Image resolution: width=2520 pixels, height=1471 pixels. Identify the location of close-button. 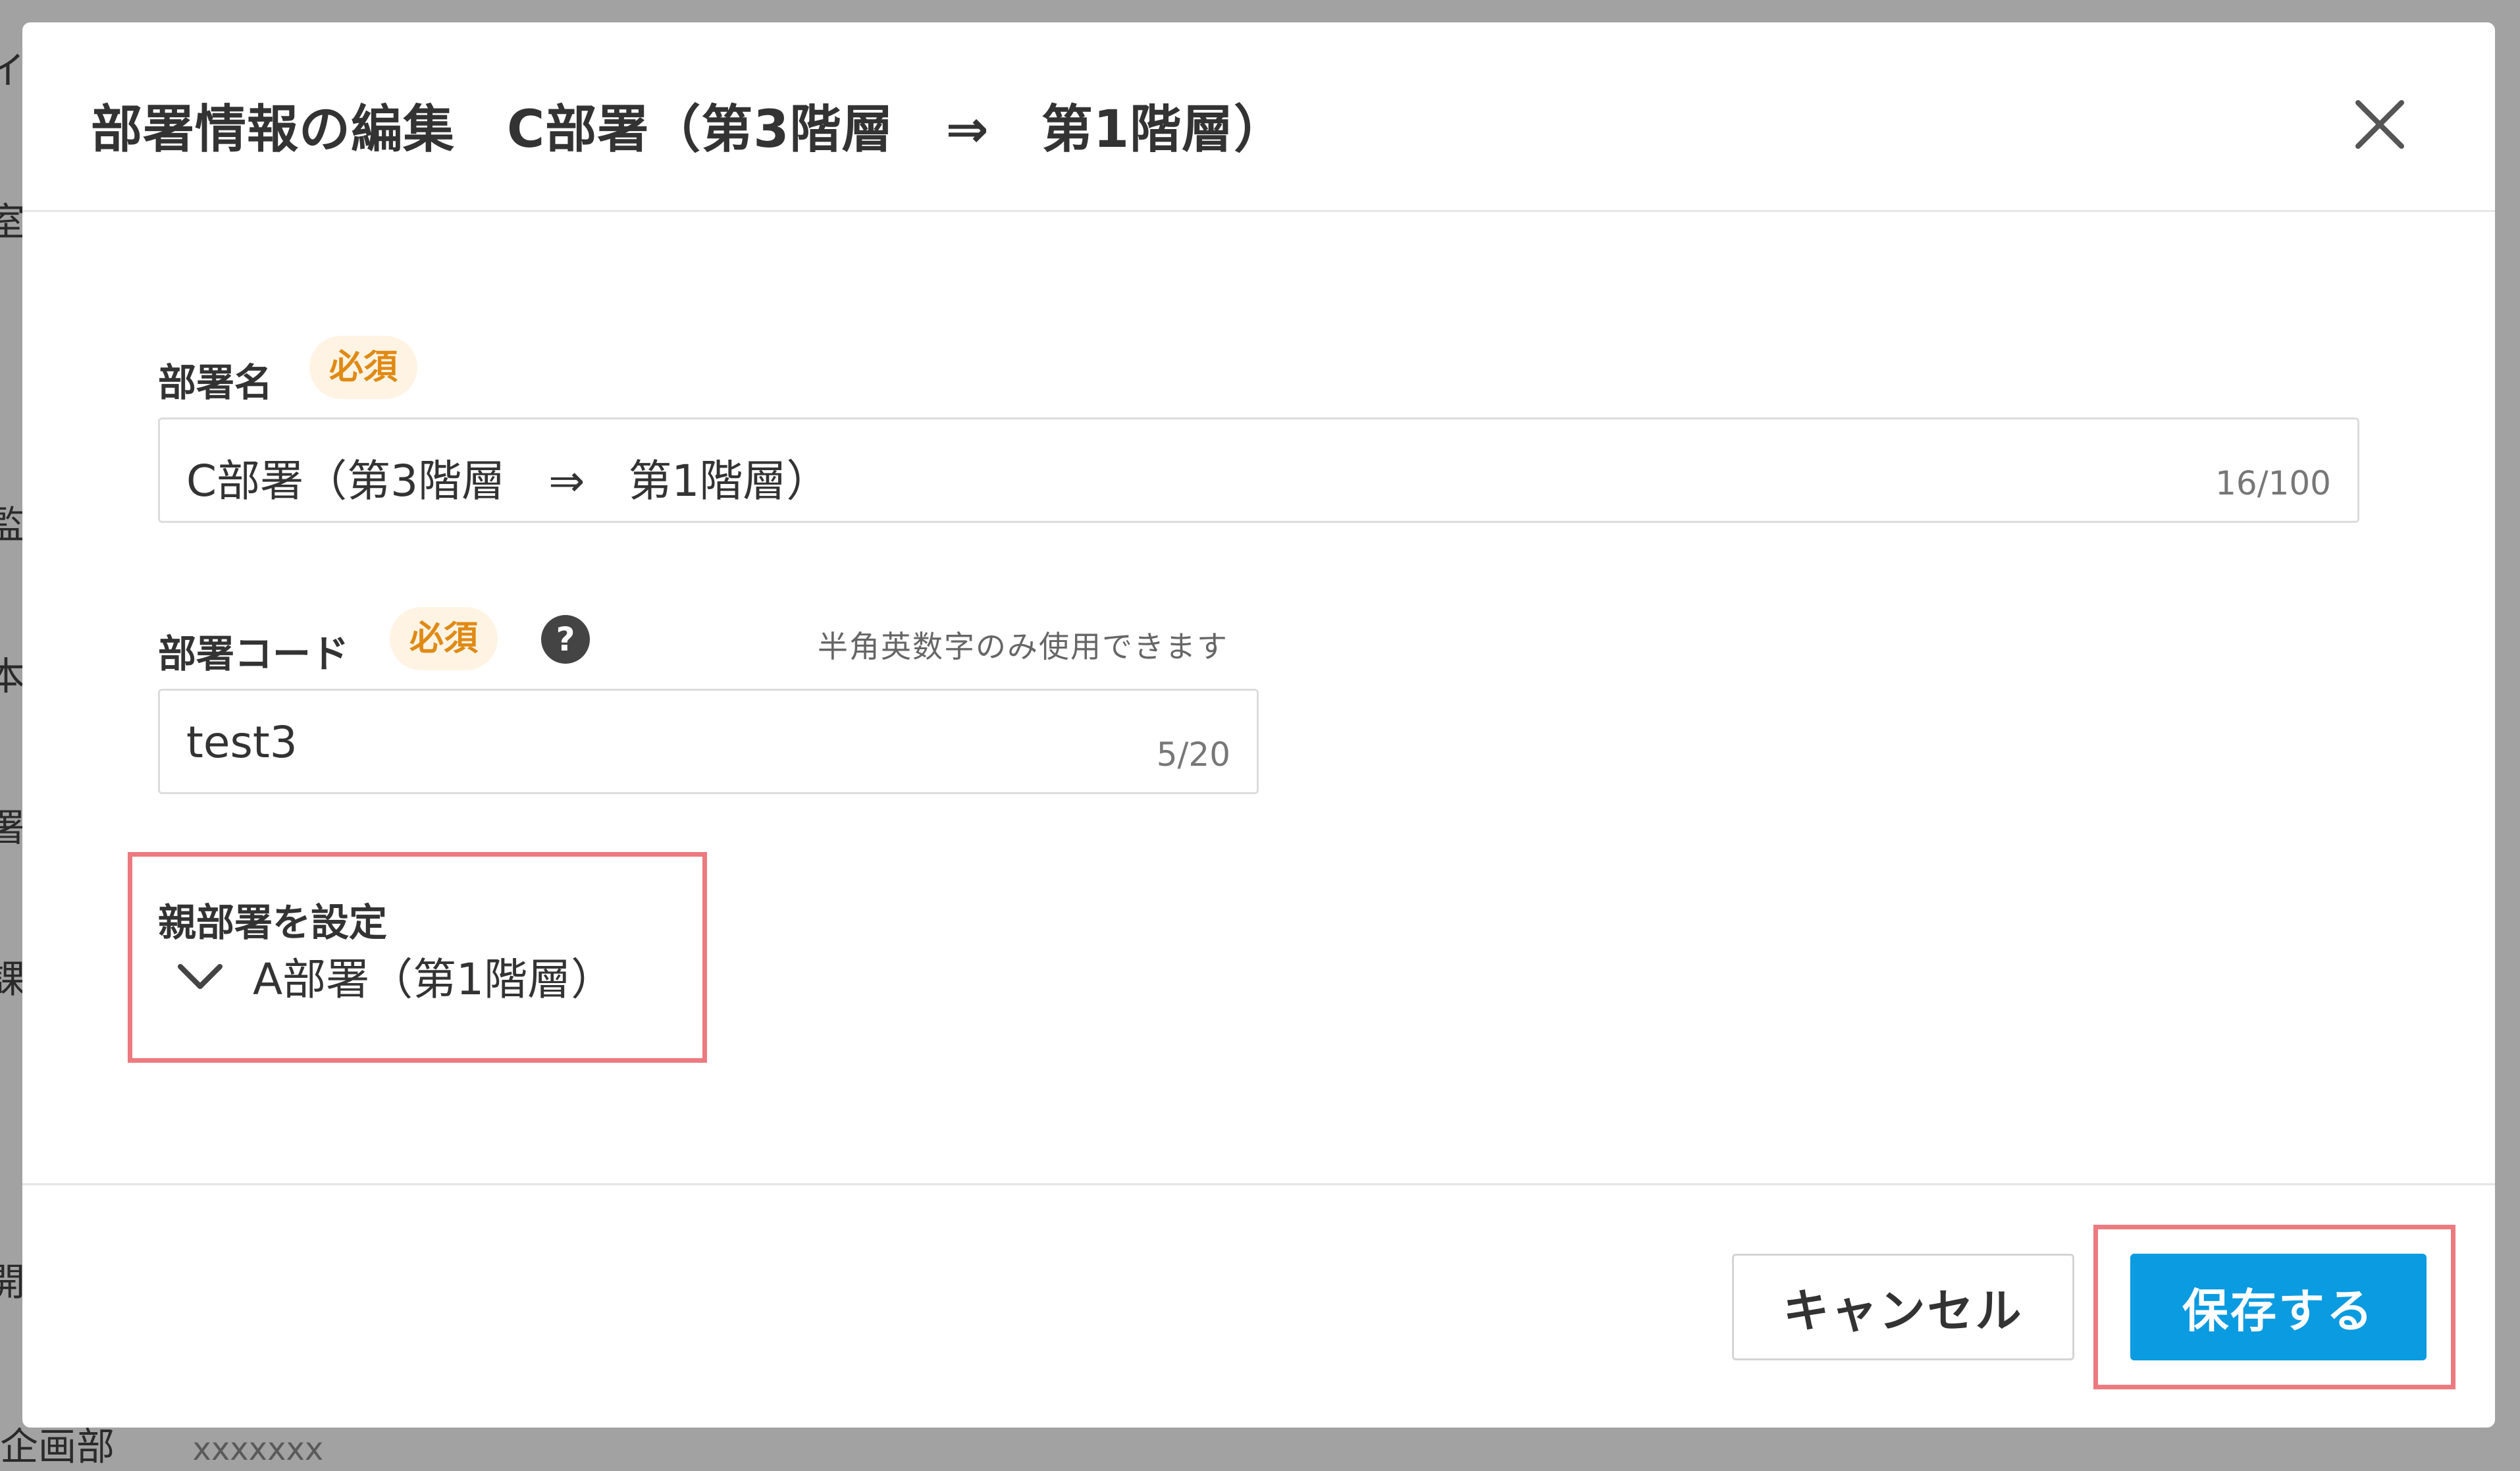
(2380, 124).